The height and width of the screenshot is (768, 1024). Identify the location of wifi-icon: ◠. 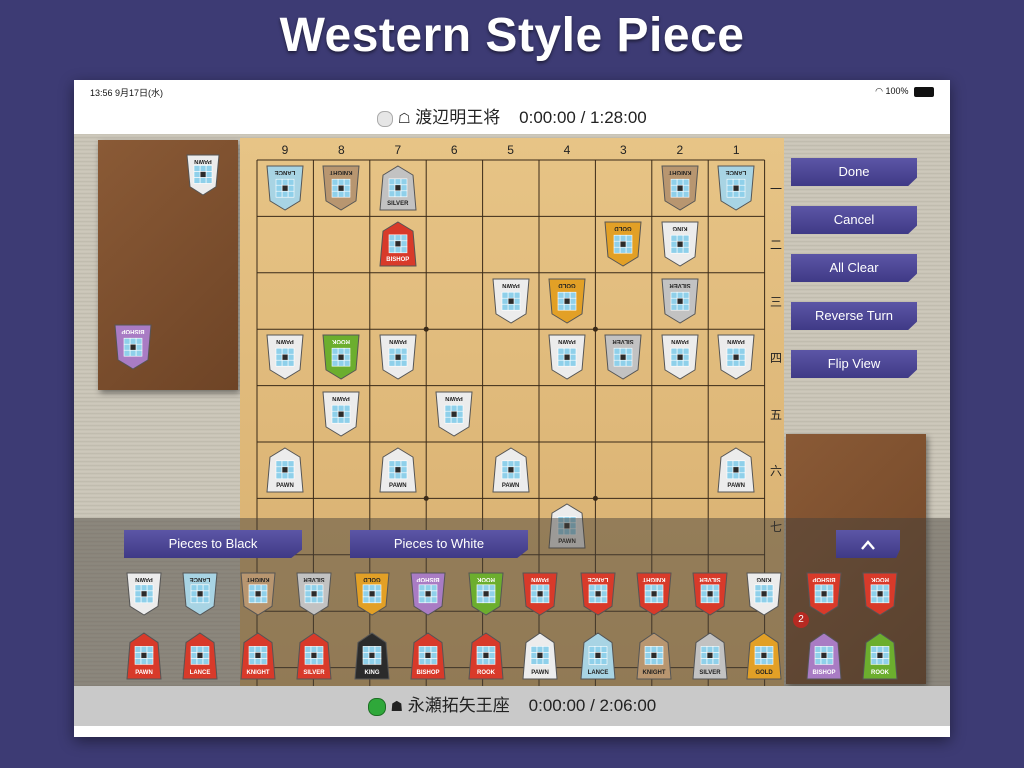
(880, 91).